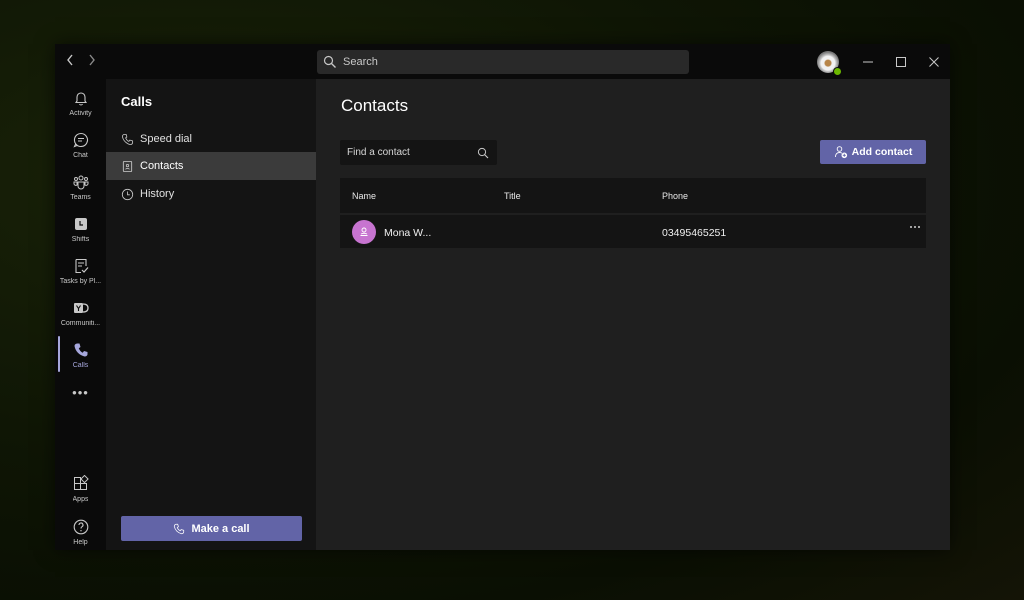 The width and height of the screenshot is (1024, 600). I want to click on shifts-icon, so click(80, 224).